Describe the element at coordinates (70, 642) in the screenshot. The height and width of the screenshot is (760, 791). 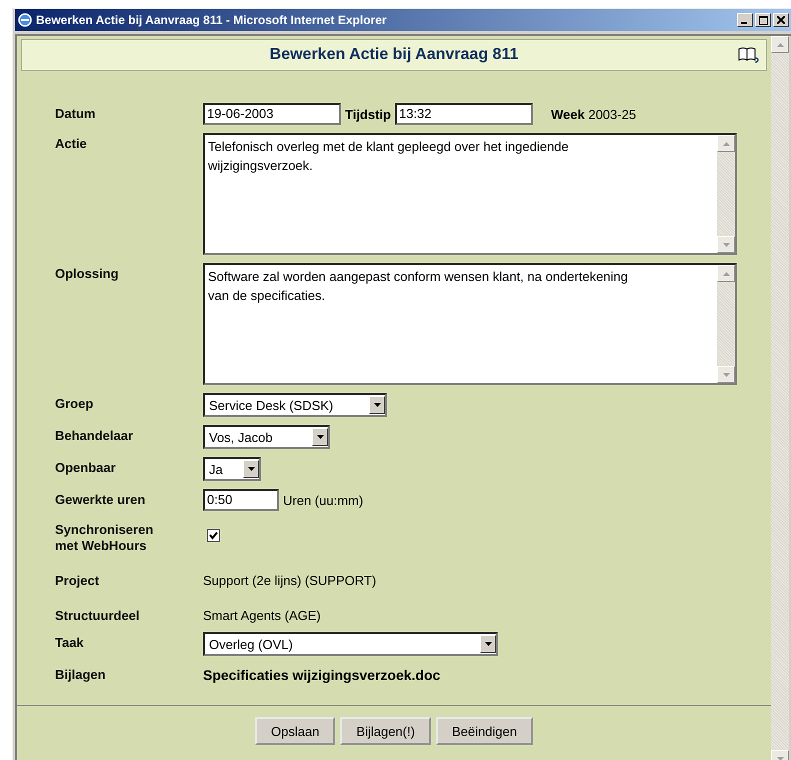
I see `field-label: Taak` at that location.